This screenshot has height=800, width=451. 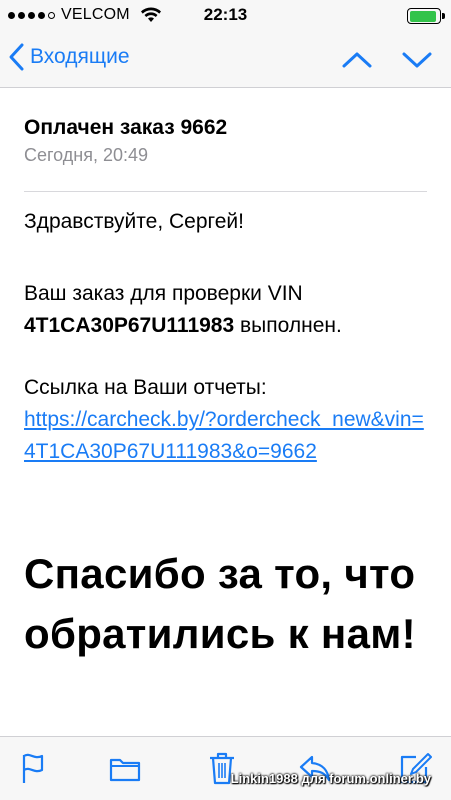 What do you see at coordinates (288, 325) in the screenshot?
I see `order-status-text: выполнен.` at bounding box center [288, 325].